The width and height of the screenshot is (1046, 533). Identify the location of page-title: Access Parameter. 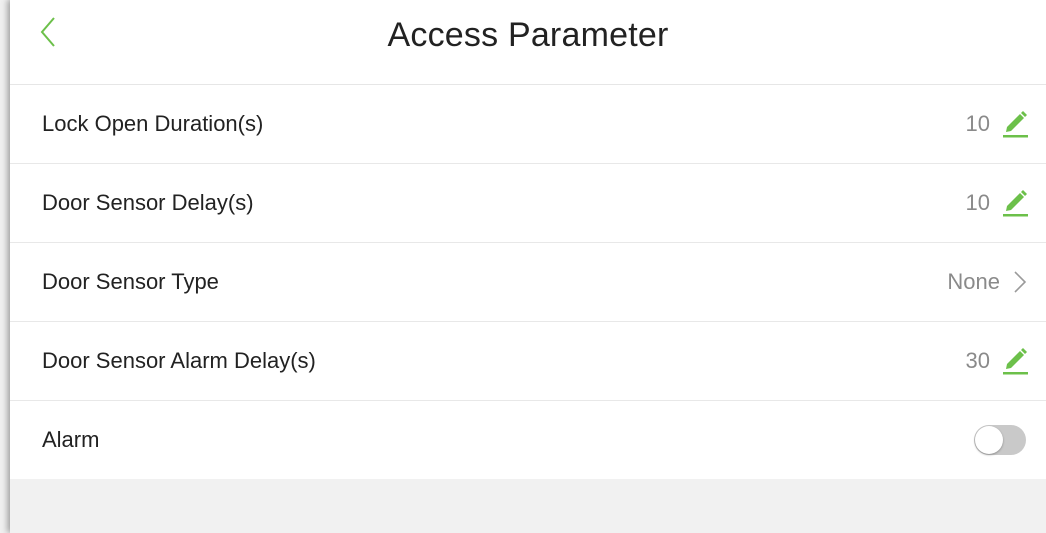
(528, 35).